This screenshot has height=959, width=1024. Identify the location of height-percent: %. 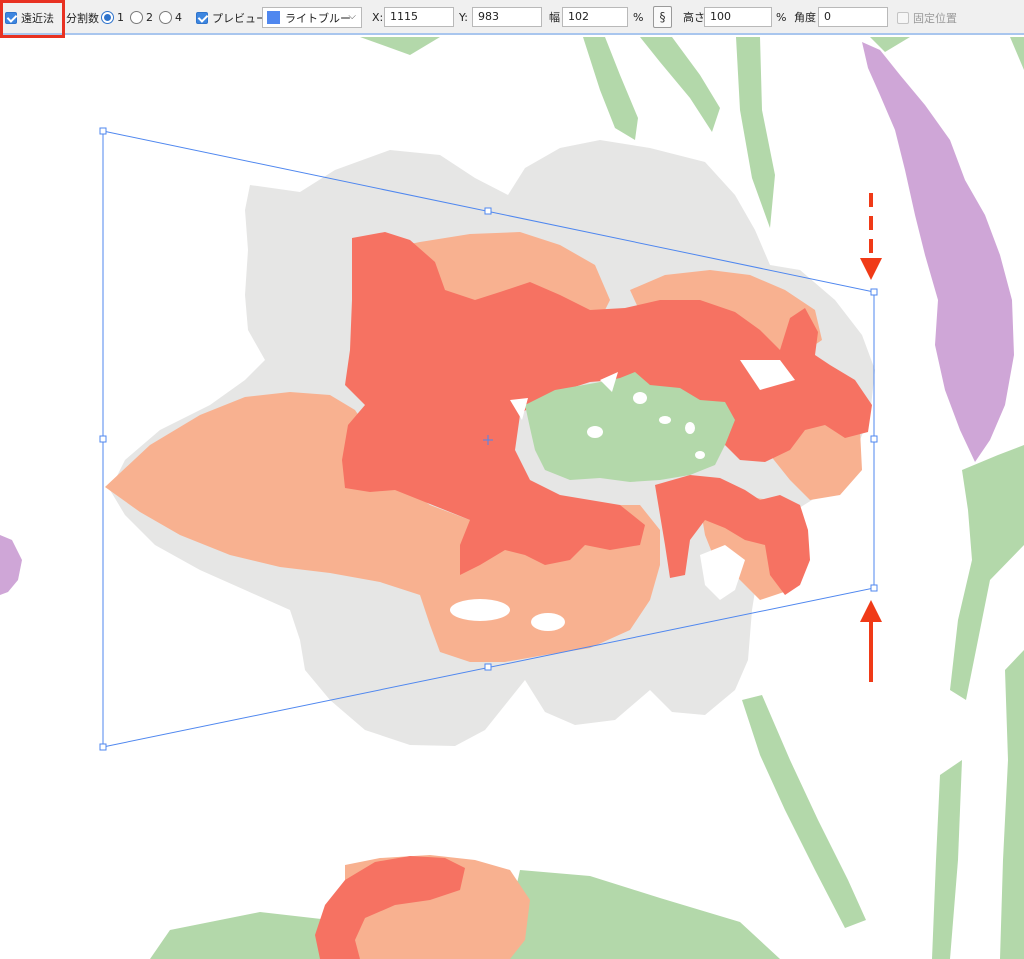
(781, 17).